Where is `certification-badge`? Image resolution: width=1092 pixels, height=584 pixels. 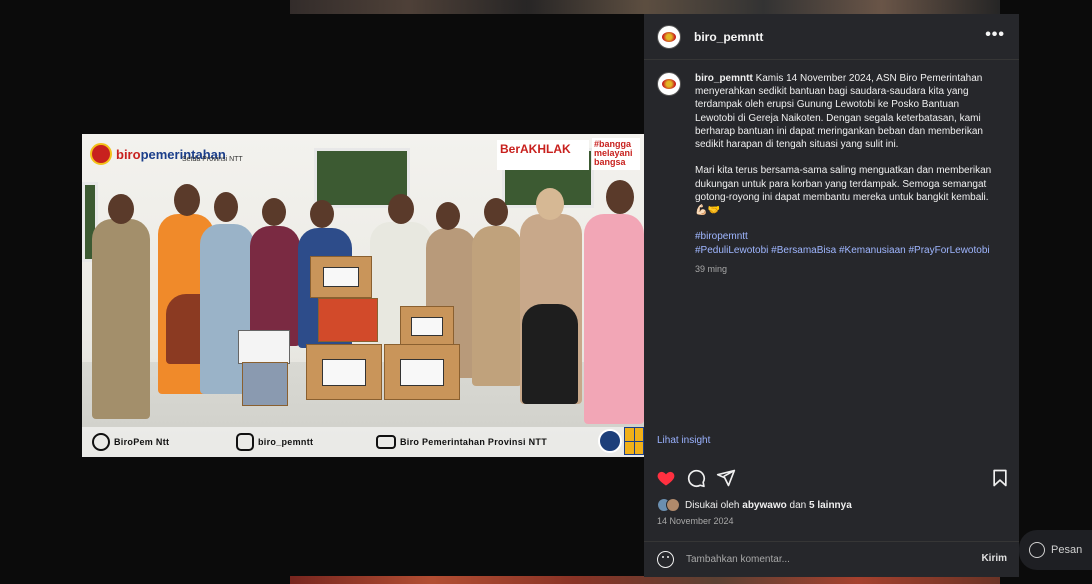
certification-badge is located at coordinates (634, 441).